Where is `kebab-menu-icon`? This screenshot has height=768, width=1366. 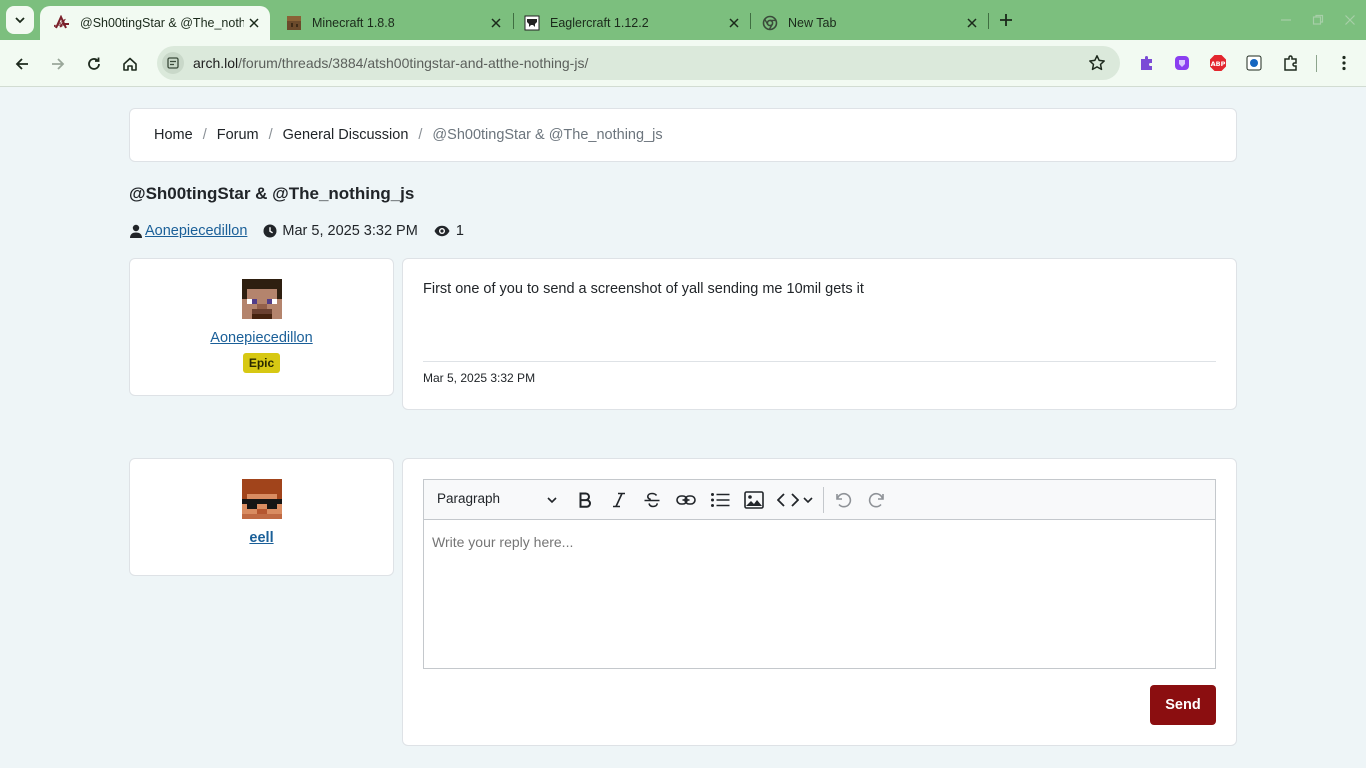 kebab-menu-icon is located at coordinates (1344, 63).